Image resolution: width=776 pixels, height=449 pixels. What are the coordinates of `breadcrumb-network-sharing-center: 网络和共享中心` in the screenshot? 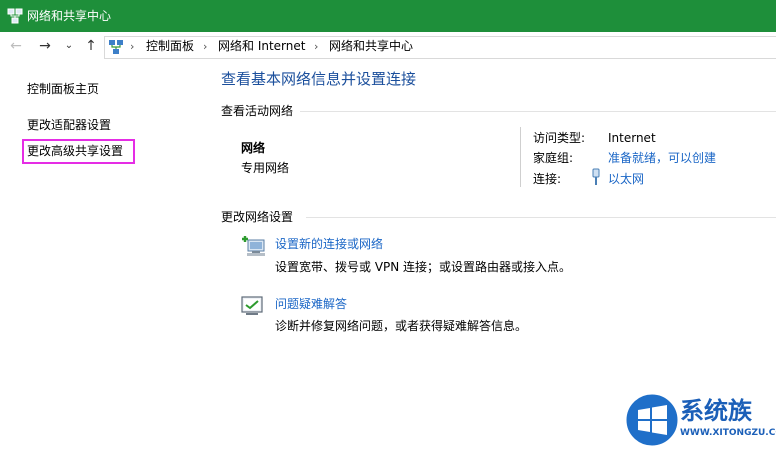 It's located at (371, 46).